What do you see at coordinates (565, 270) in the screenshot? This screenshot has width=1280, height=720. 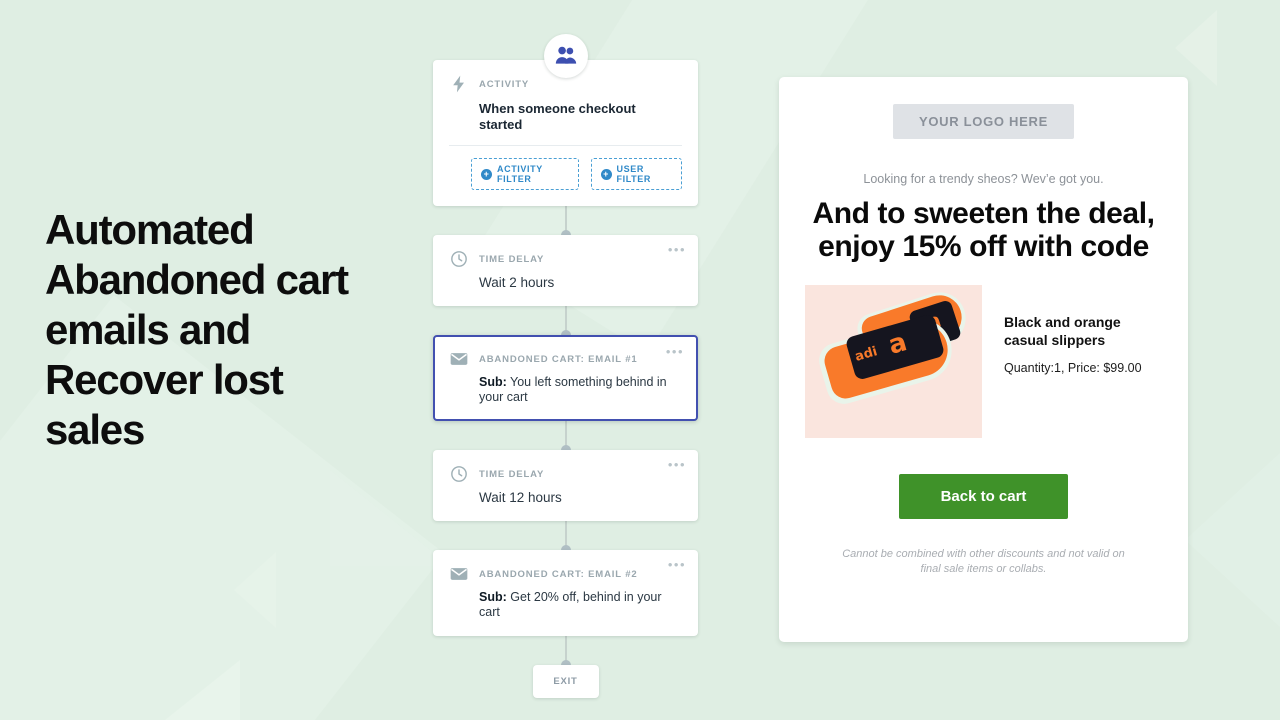 I see `flow-node-time-delay-1: ••• TIME DELAY Wait 2 hours` at bounding box center [565, 270].